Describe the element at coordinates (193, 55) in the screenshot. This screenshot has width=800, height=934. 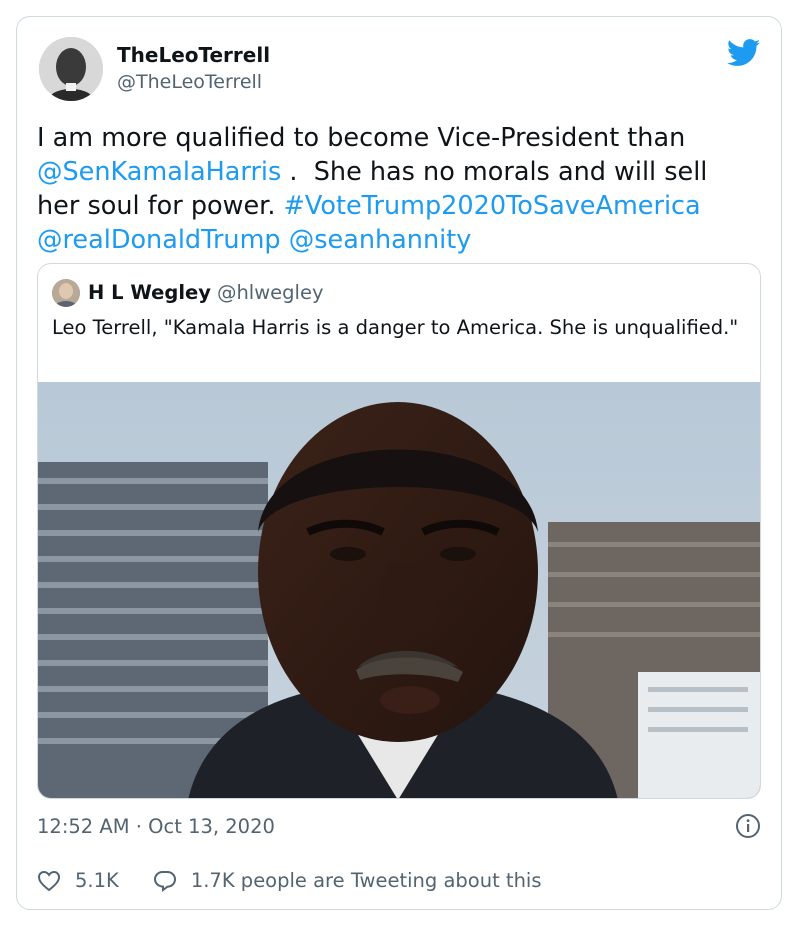
I see `author-name: TheLeoTerrell` at that location.